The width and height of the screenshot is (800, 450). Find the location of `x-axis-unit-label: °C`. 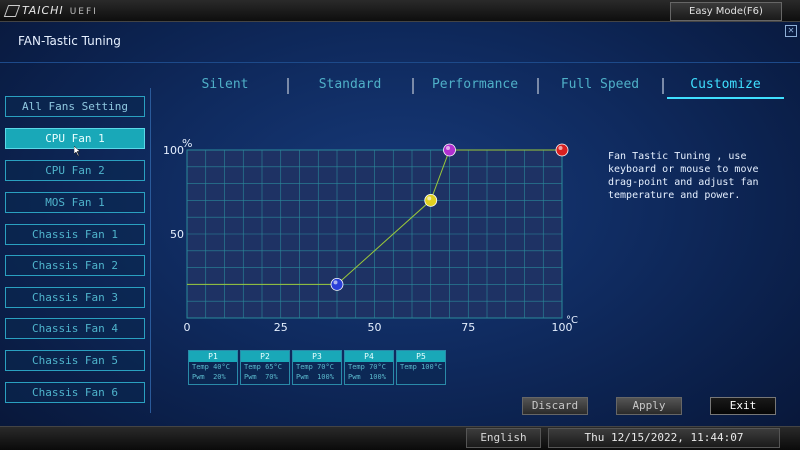

x-axis-unit-label: °C is located at coordinates (572, 320).